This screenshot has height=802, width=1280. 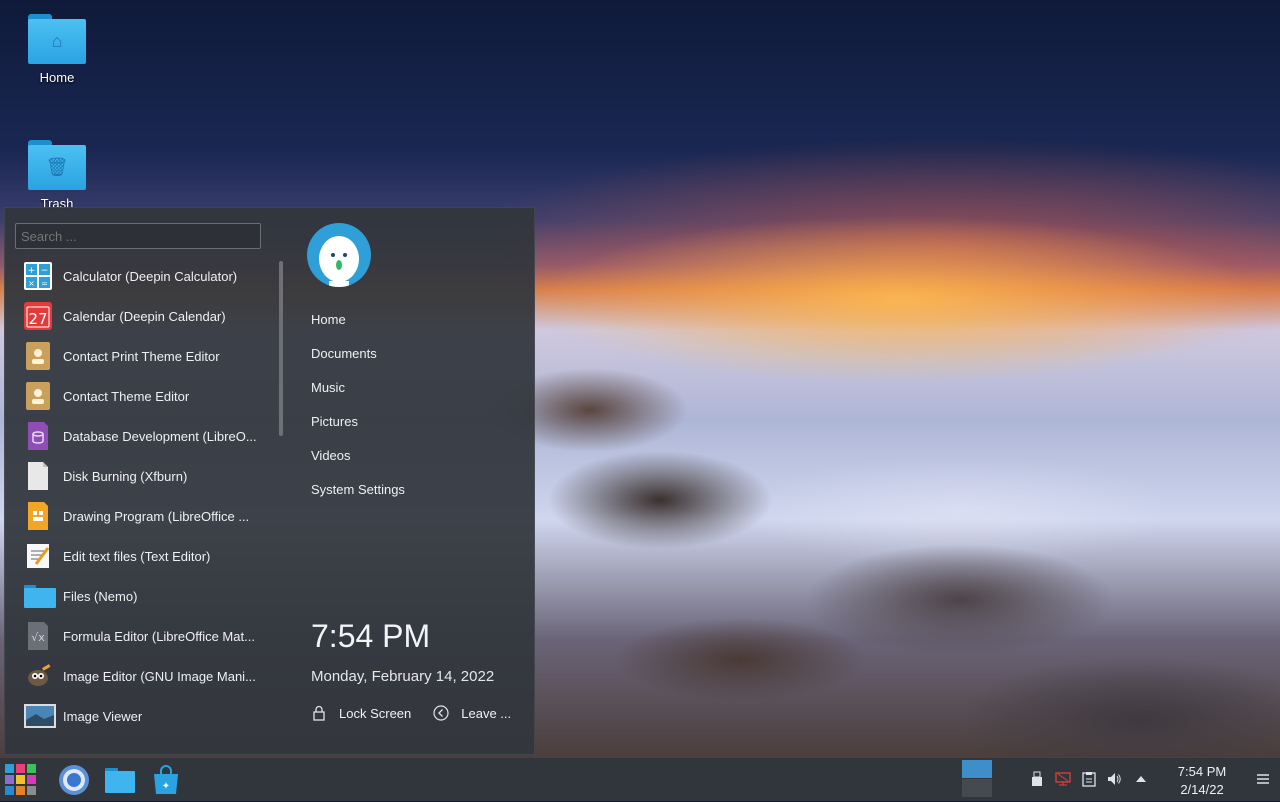 What do you see at coordinates (38, 556) in the screenshot?
I see `text-editor-icon` at bounding box center [38, 556].